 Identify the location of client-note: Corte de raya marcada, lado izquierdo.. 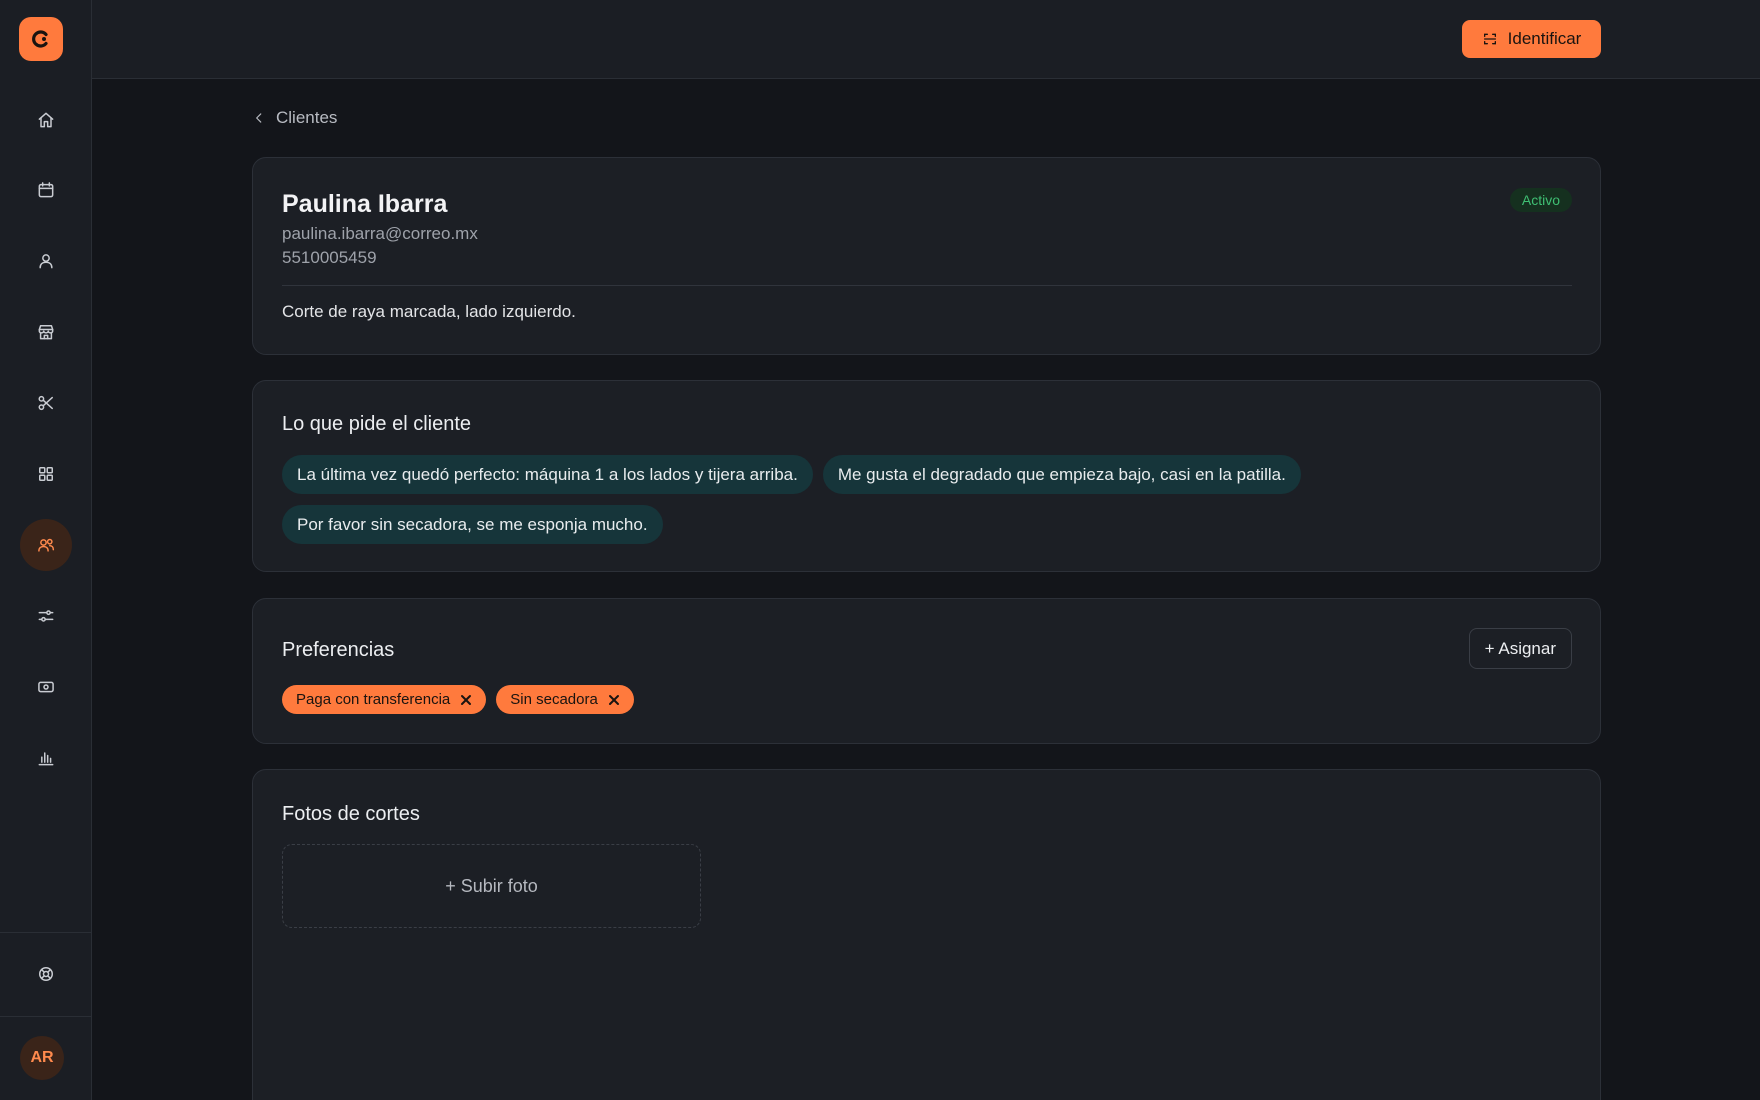
(429, 311).